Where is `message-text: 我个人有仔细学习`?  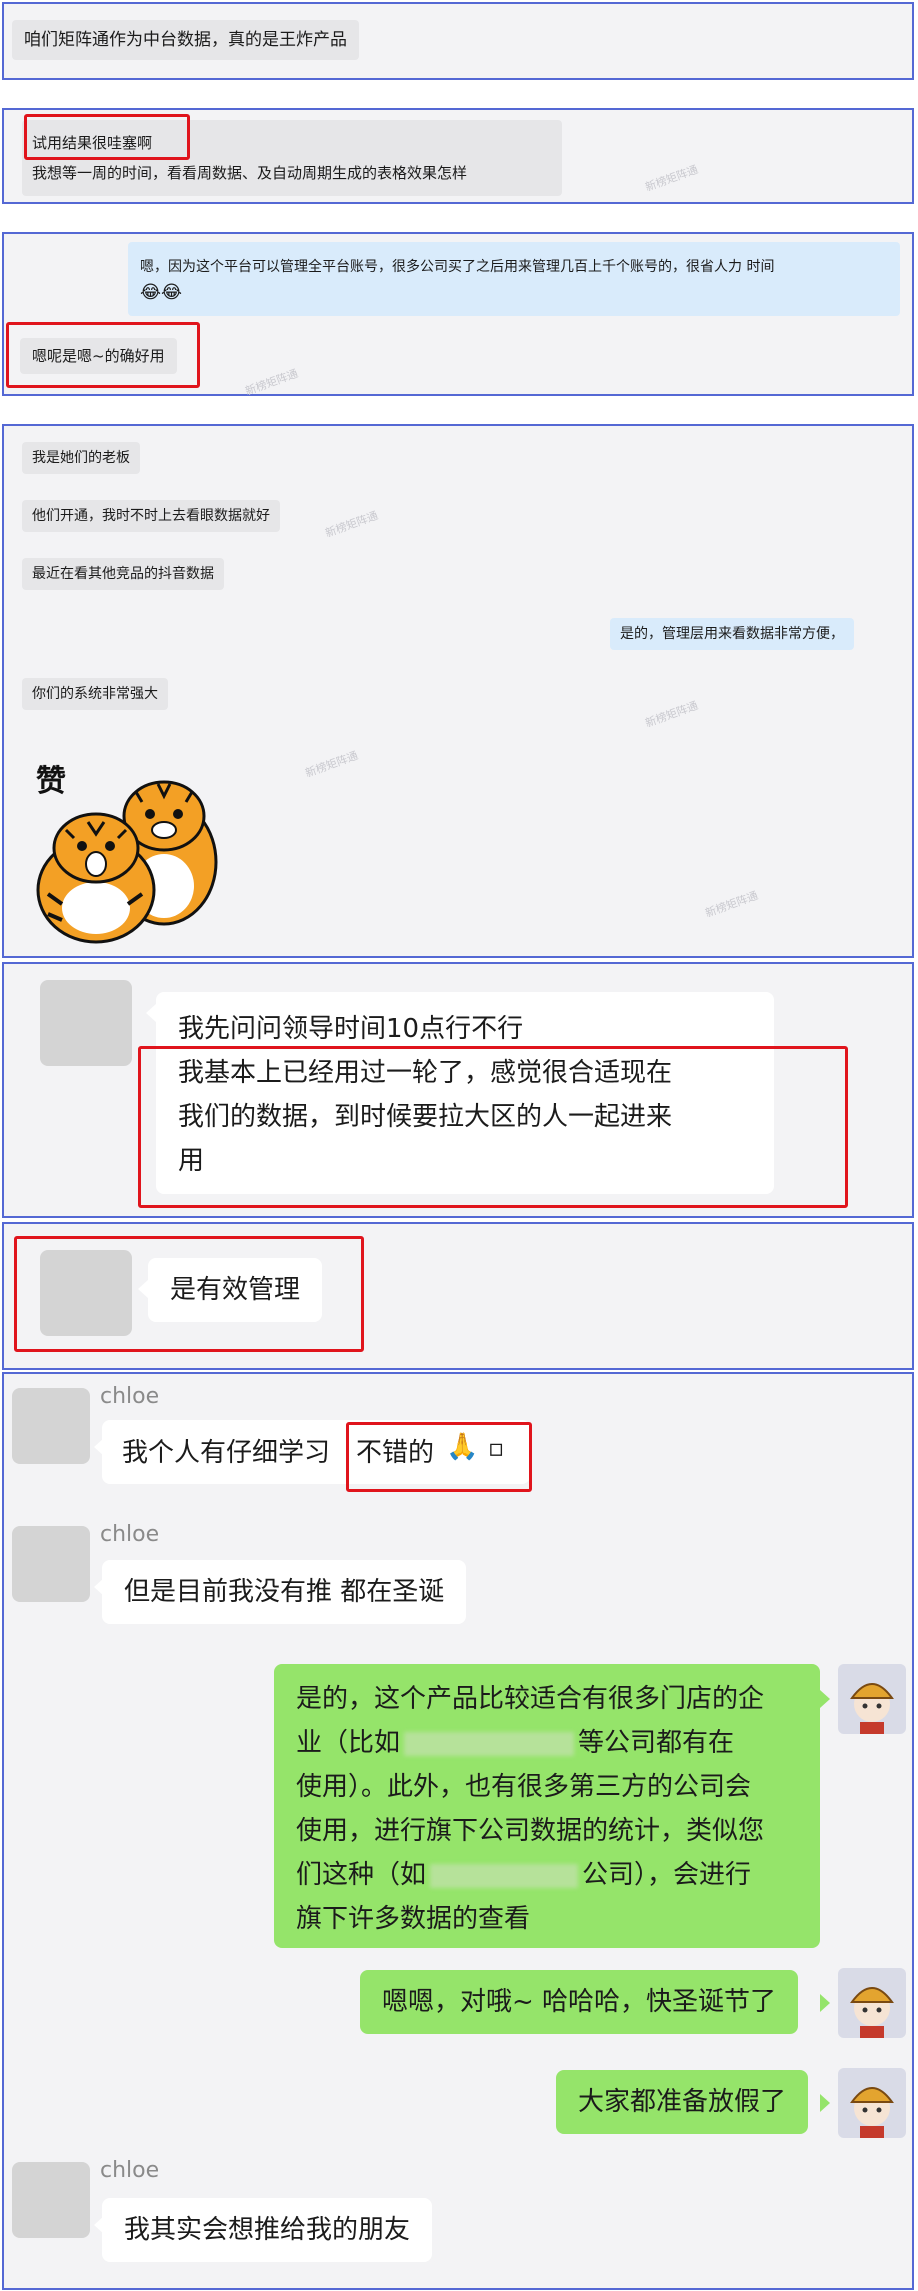
message-text: 我个人有仔细学习 is located at coordinates (226, 1453).